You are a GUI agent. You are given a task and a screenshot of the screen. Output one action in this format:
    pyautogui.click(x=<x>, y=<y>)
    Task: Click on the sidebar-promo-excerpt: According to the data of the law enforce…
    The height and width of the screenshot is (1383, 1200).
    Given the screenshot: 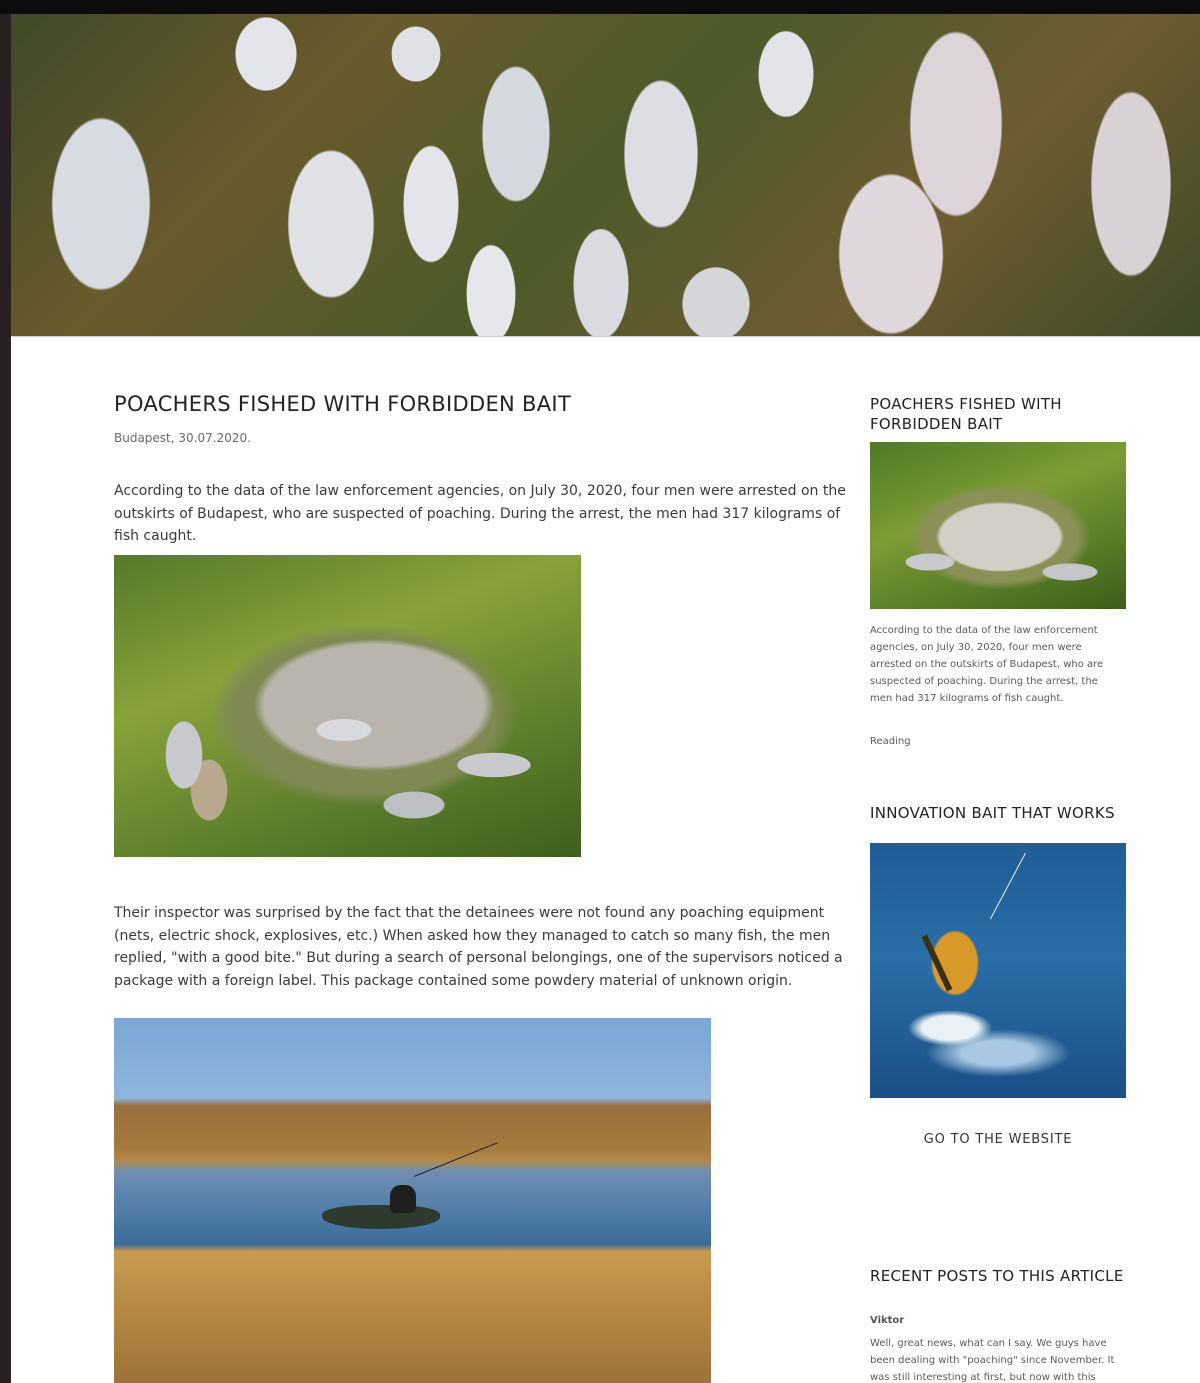 What is the action you would take?
    pyautogui.click(x=987, y=664)
    